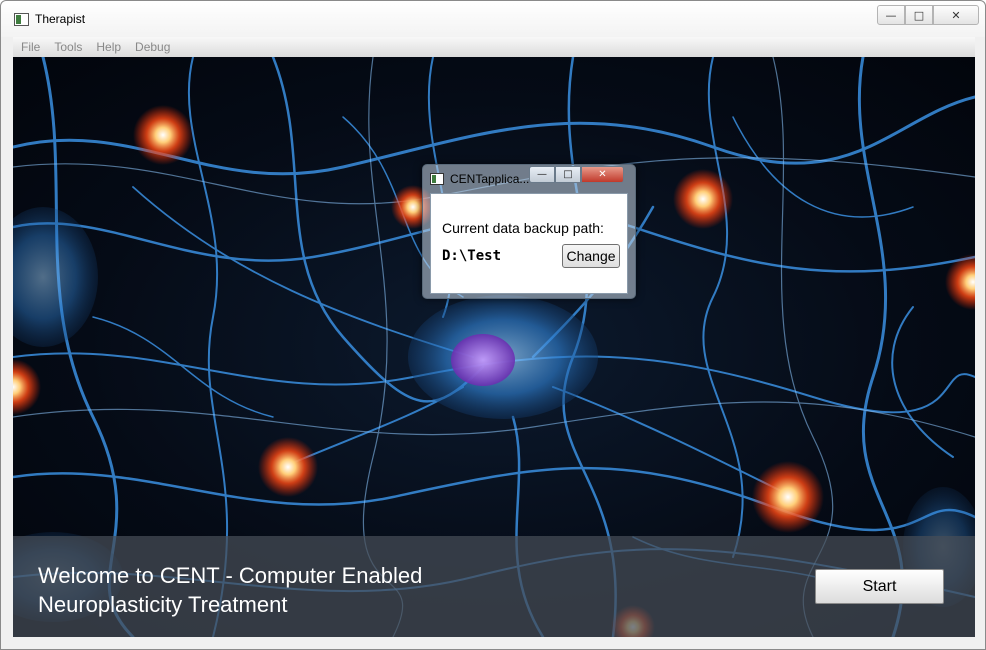 The image size is (986, 650). Describe the element at coordinates (152, 47) in the screenshot. I see `menu-debug: Debug` at that location.